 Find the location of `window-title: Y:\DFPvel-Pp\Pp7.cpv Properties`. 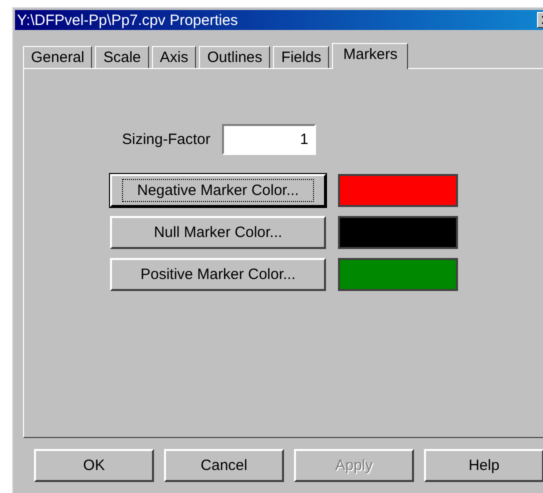

window-title: Y:\DFPvel-Pp\Pp7.cpv Properties is located at coordinates (127, 20).